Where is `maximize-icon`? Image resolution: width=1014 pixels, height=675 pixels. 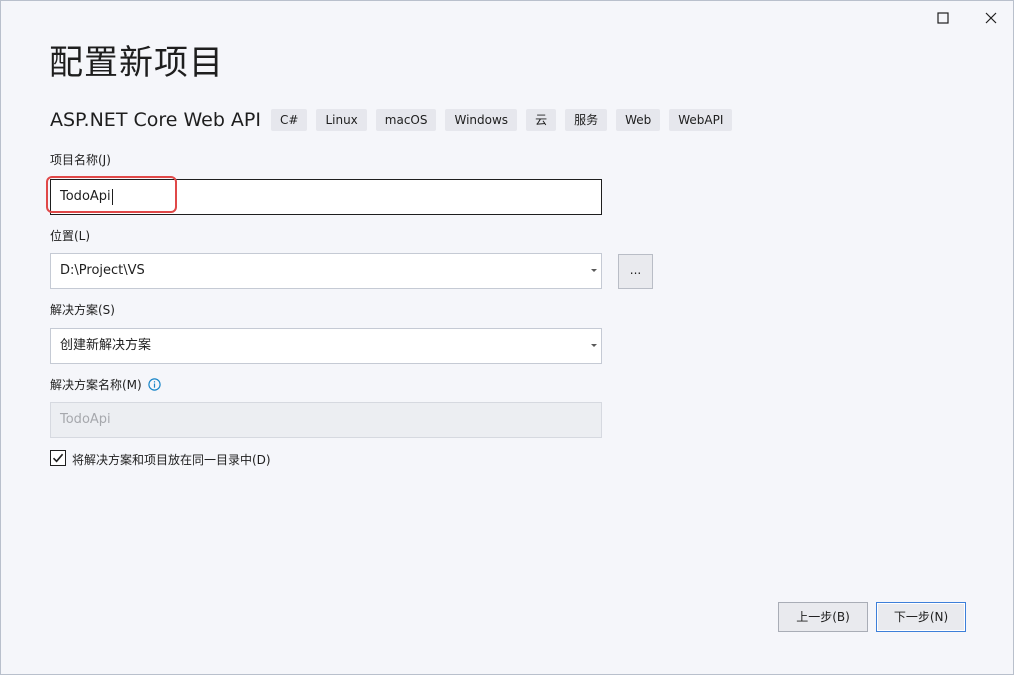 maximize-icon is located at coordinates (943, 18).